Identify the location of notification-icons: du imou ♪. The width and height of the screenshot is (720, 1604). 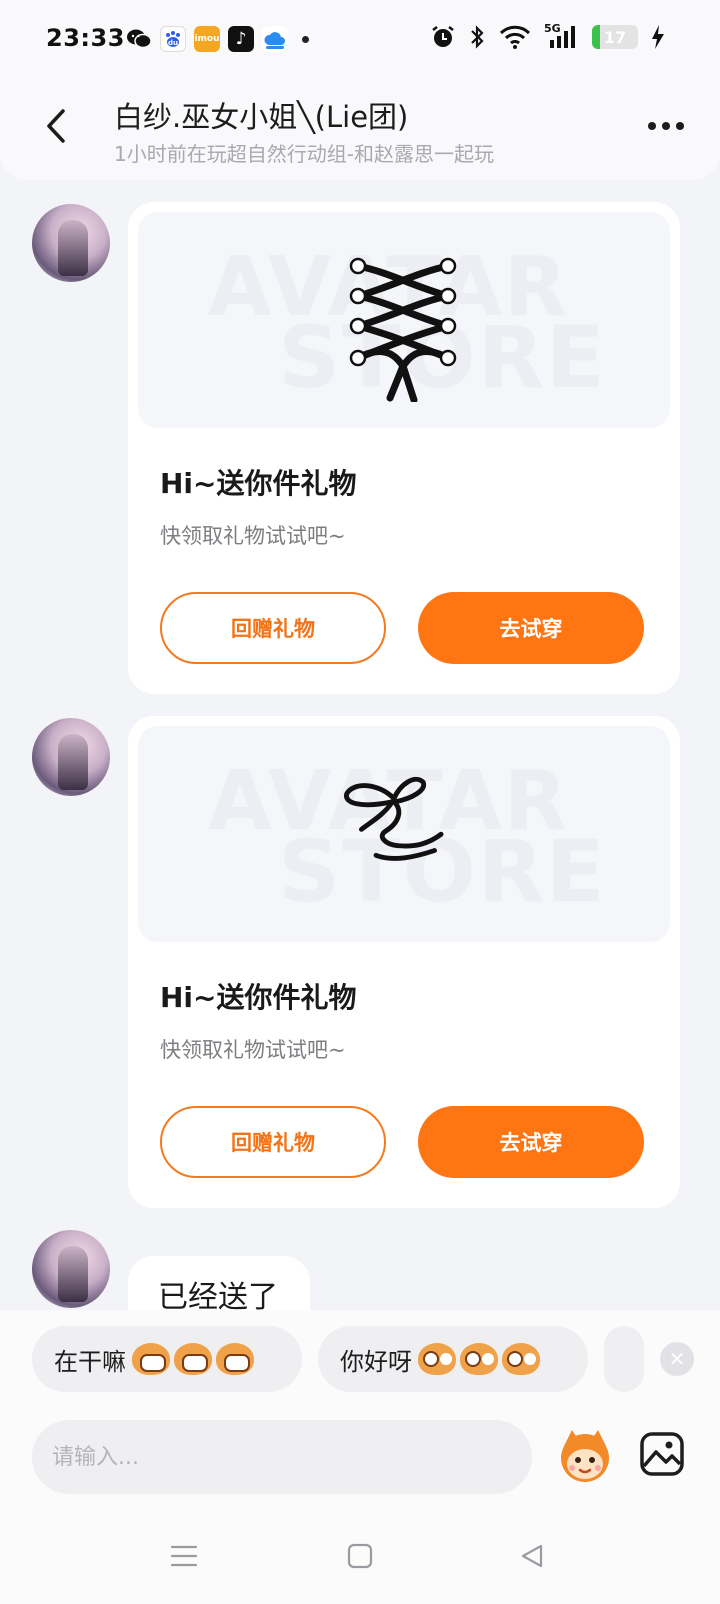
(217, 39).